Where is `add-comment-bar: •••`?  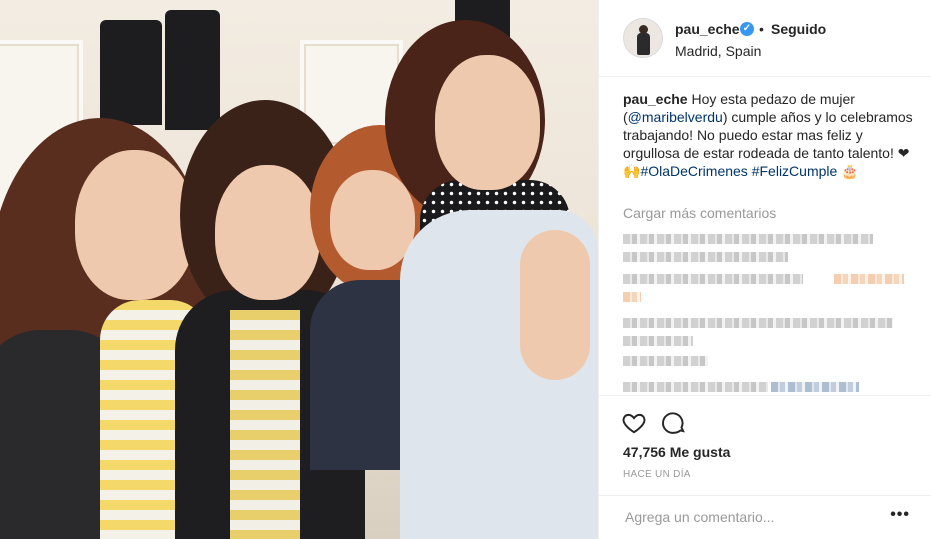 add-comment-bar: ••• is located at coordinates (765, 517).